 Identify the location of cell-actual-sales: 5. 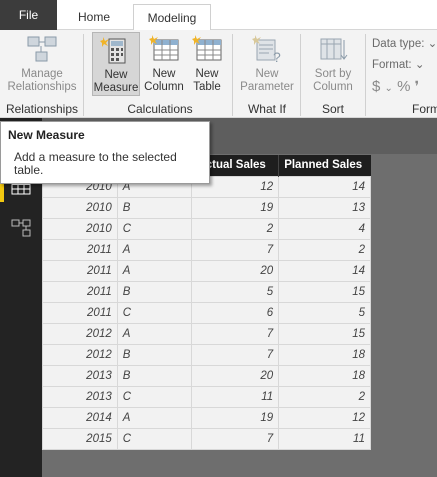
(235, 291).